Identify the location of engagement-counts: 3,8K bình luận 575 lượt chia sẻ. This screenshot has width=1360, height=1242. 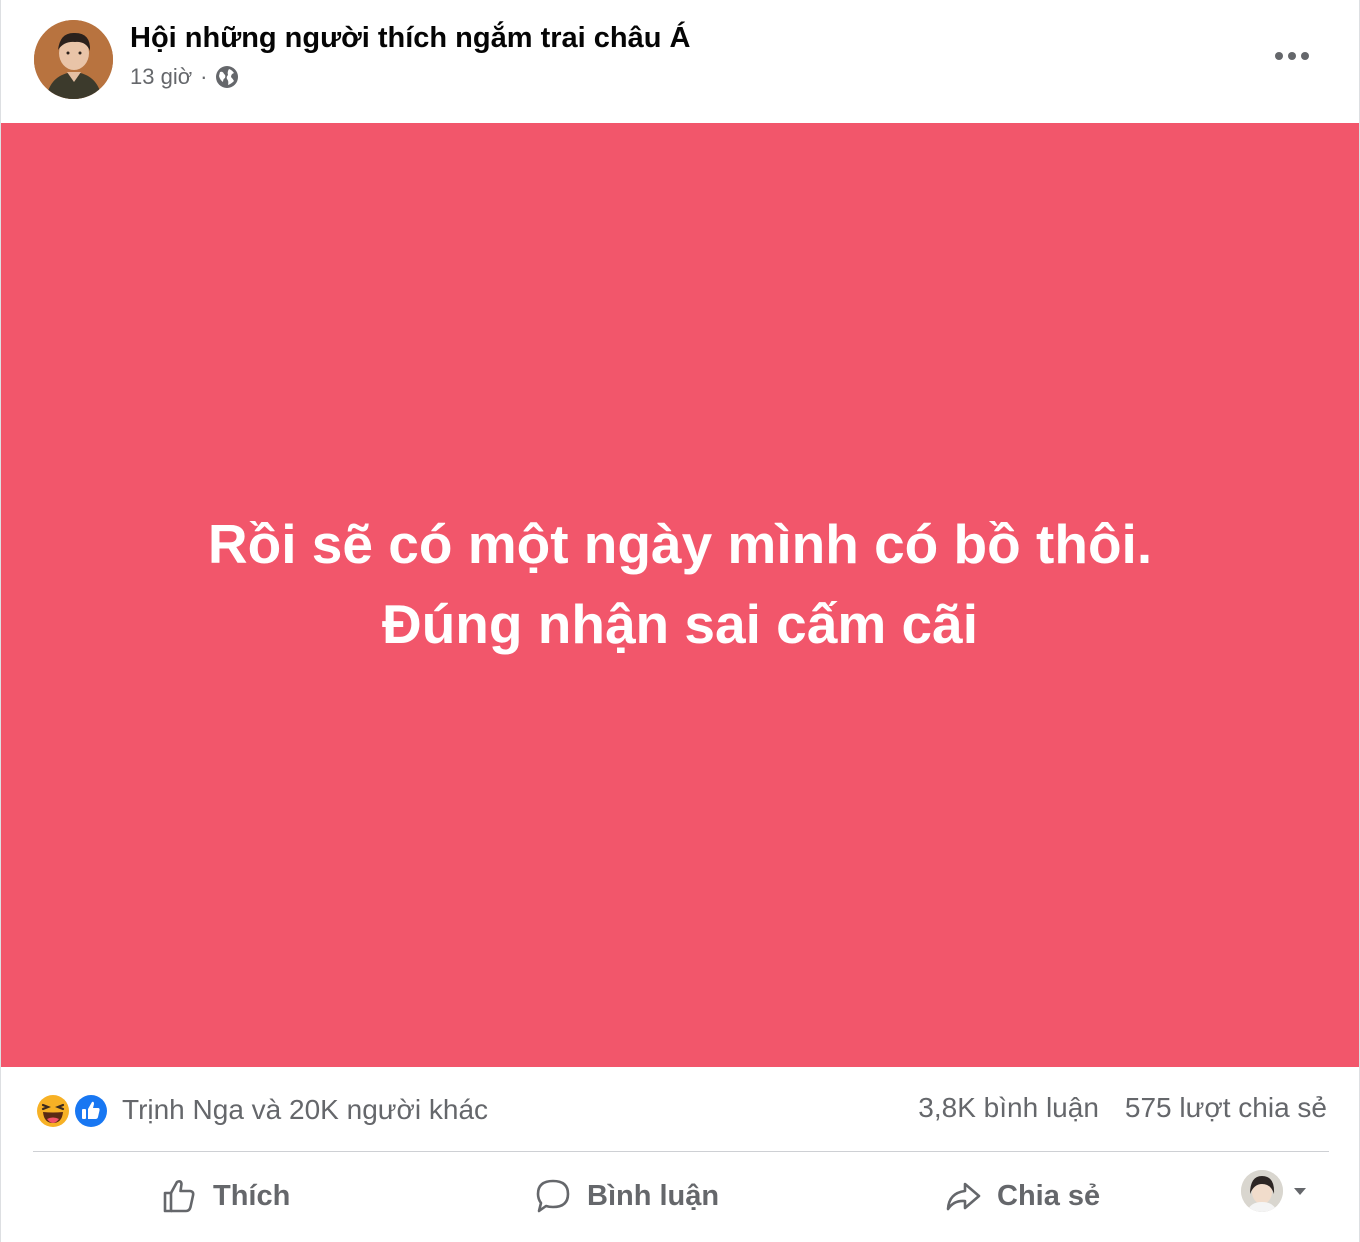
(1122, 1108).